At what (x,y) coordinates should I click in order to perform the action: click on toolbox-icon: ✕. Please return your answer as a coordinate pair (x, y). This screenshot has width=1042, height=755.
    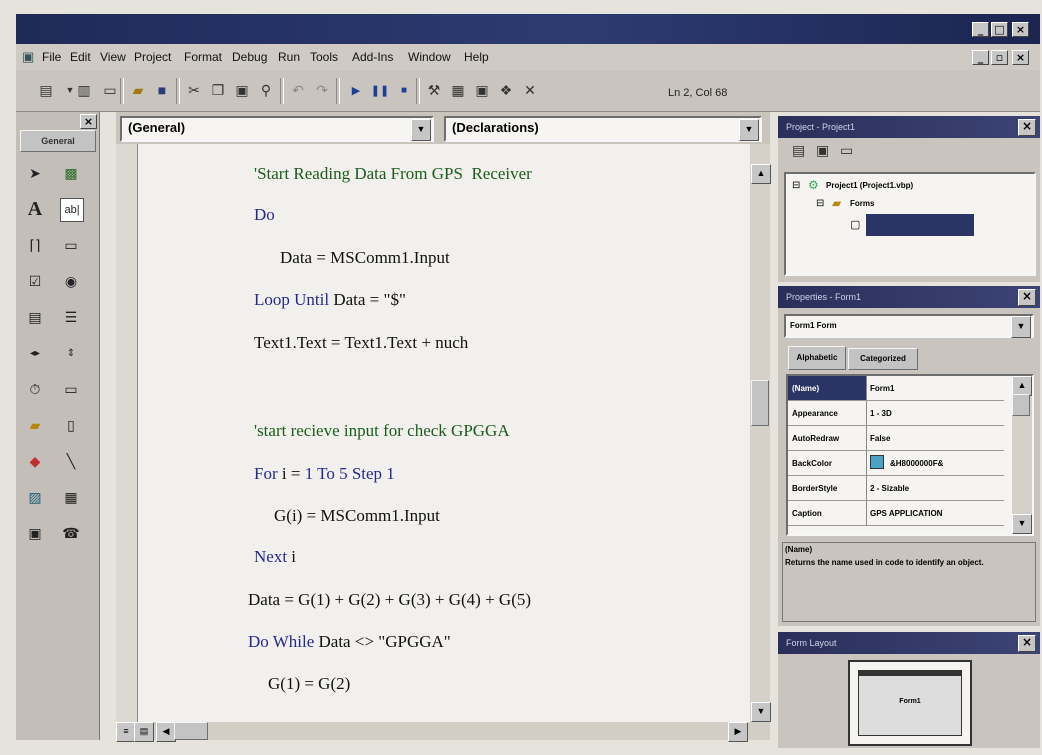
    Looking at the image, I should click on (530, 90).